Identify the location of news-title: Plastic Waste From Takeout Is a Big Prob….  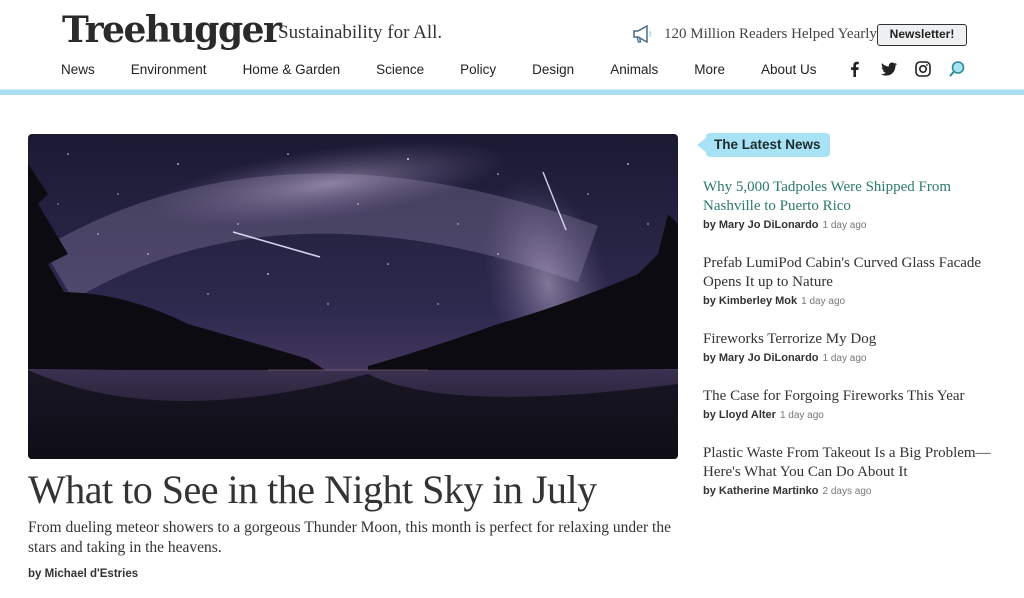
(853, 463).